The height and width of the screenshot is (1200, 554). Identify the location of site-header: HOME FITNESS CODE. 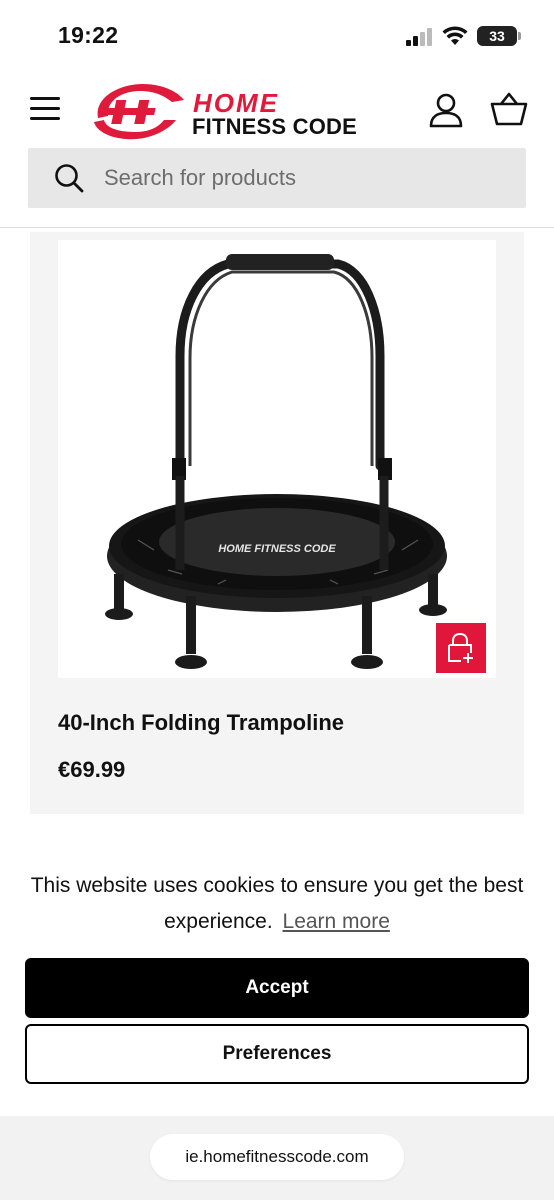
(277, 149).